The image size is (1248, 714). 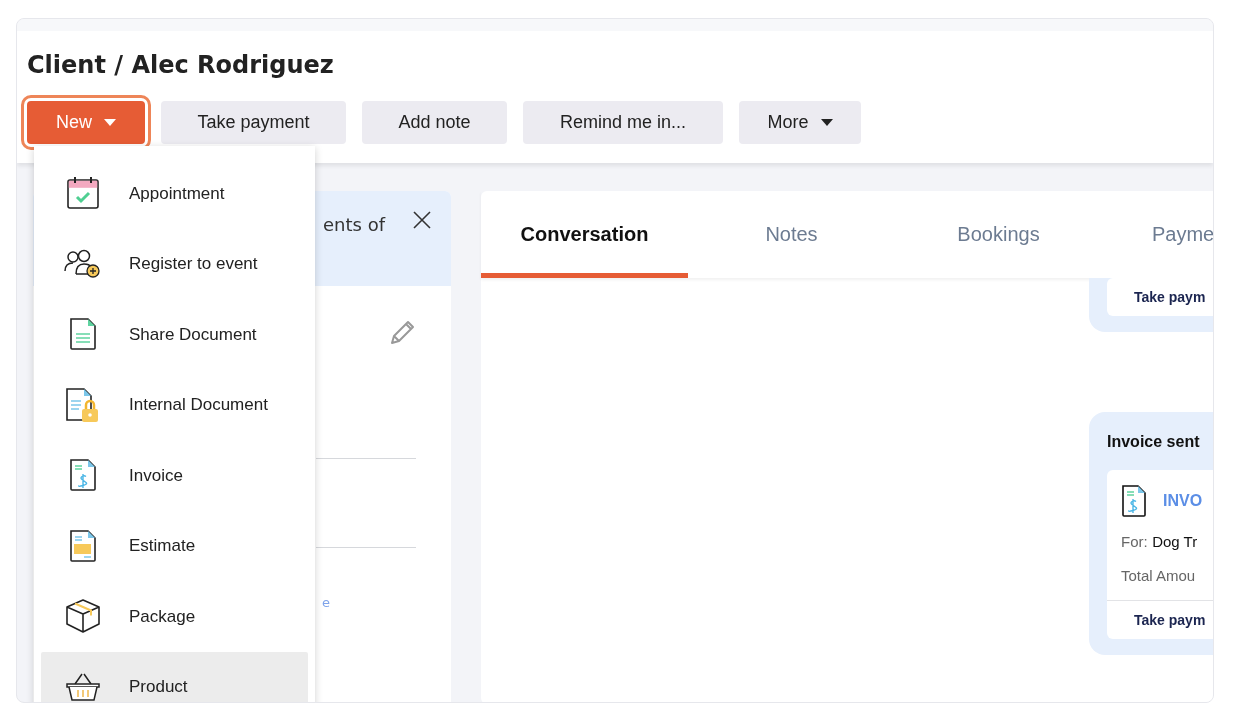 I want to click on menu-item: Estimate, so click(x=174, y=545).